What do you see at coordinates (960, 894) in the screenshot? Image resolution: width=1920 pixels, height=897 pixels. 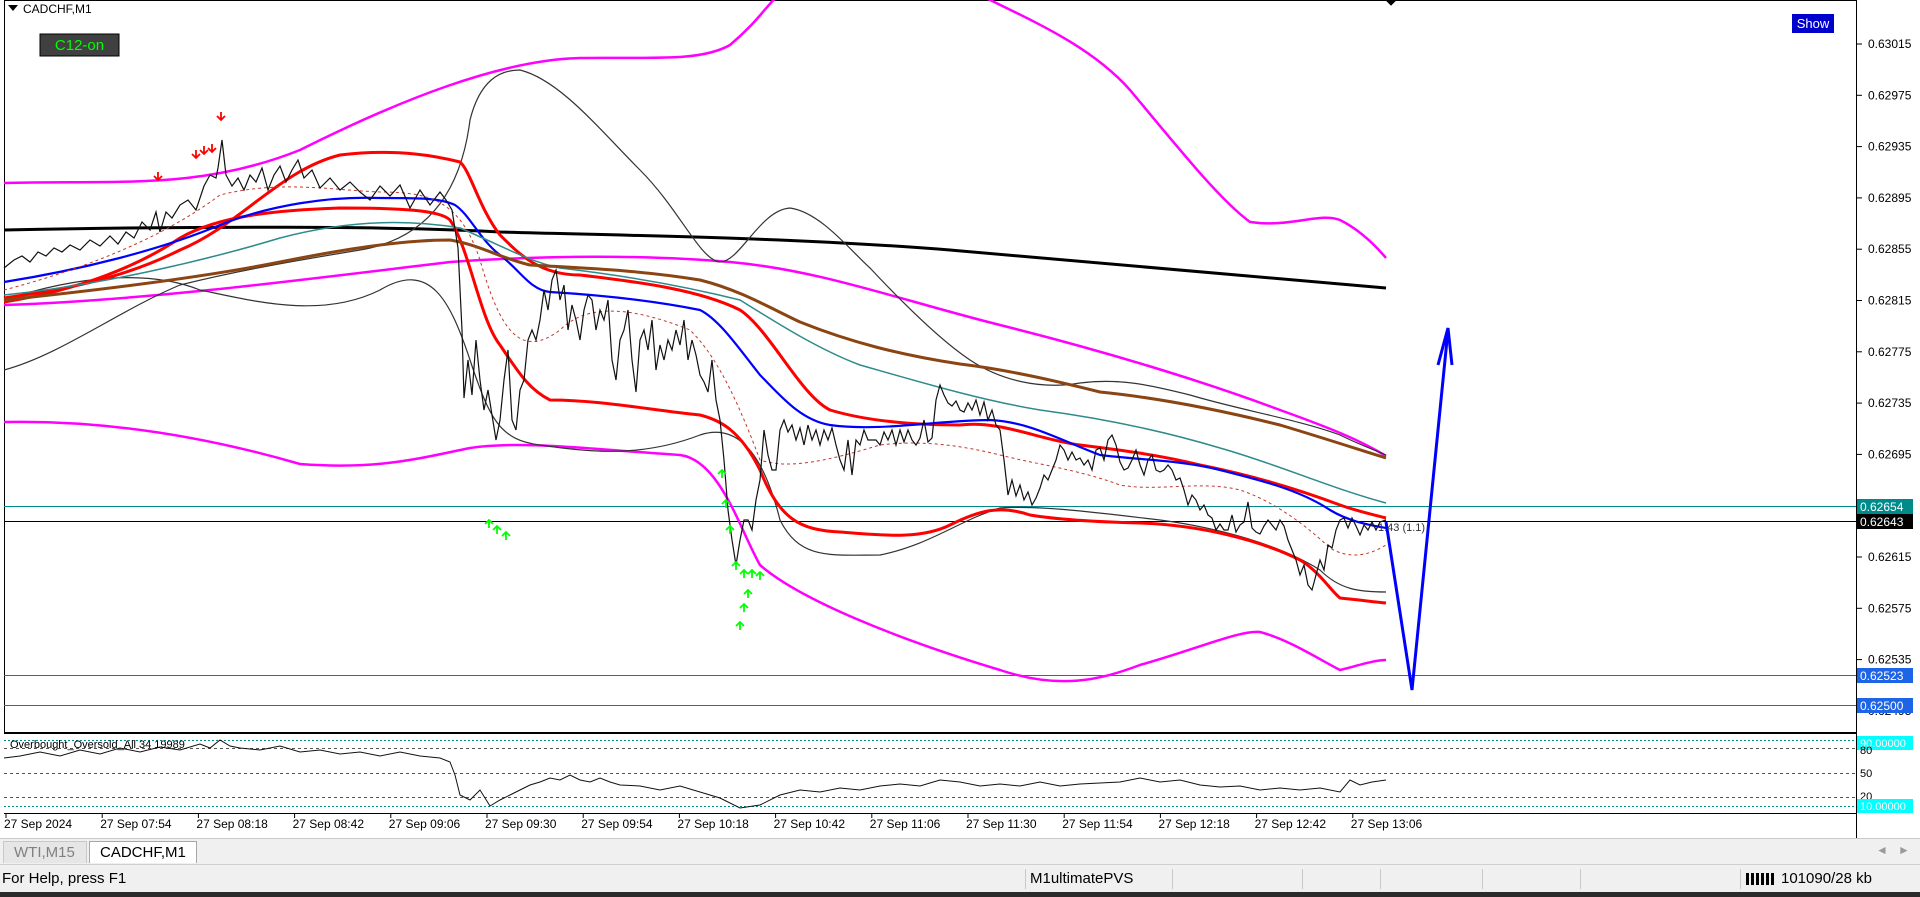 I see `window-bottom-strip` at bounding box center [960, 894].